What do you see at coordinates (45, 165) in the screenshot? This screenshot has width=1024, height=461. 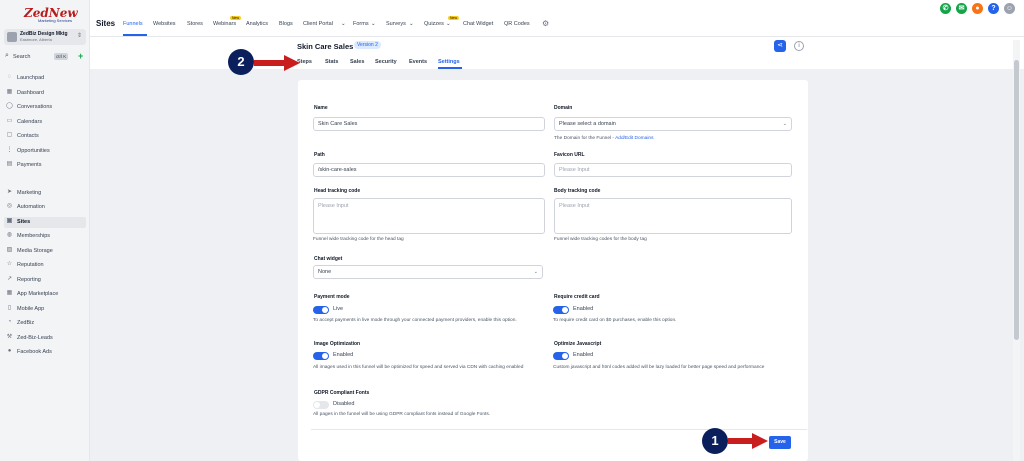 I see `sidebar-item-payments: ▤ Payments` at bounding box center [45, 165].